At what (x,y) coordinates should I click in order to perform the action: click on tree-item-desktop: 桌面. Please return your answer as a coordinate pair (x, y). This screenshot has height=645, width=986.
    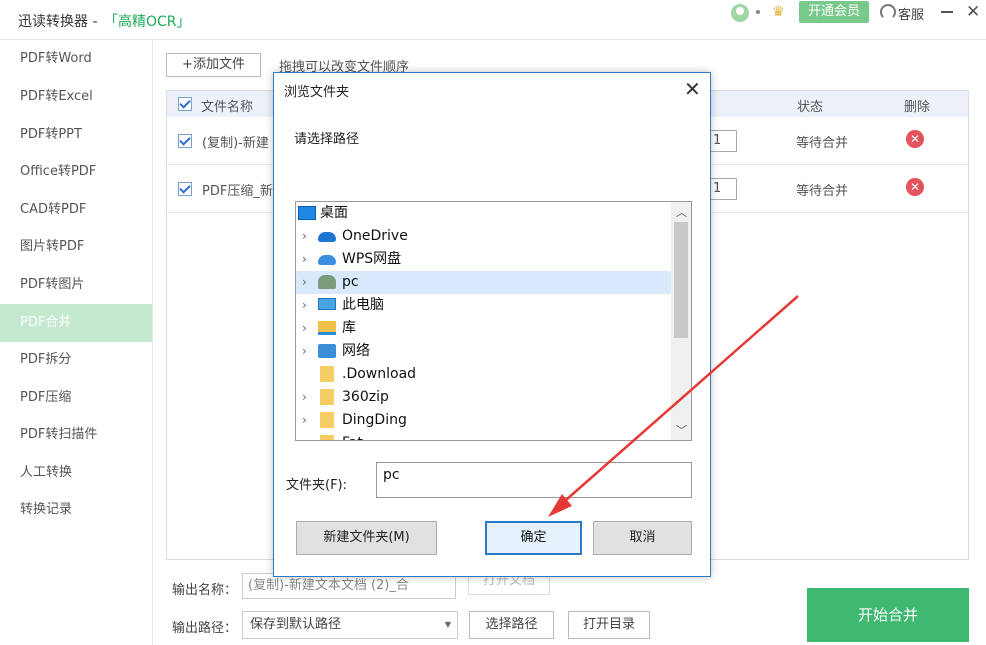
    Looking at the image, I should click on (483, 213).